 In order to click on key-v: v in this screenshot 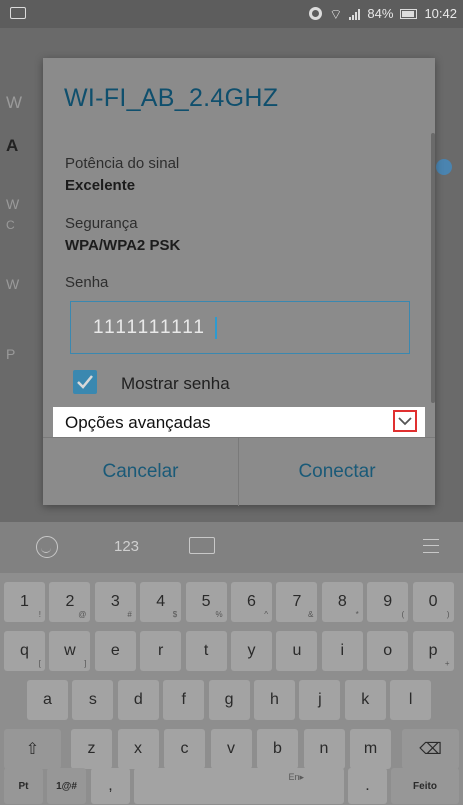, I will do `click(231, 749)`.